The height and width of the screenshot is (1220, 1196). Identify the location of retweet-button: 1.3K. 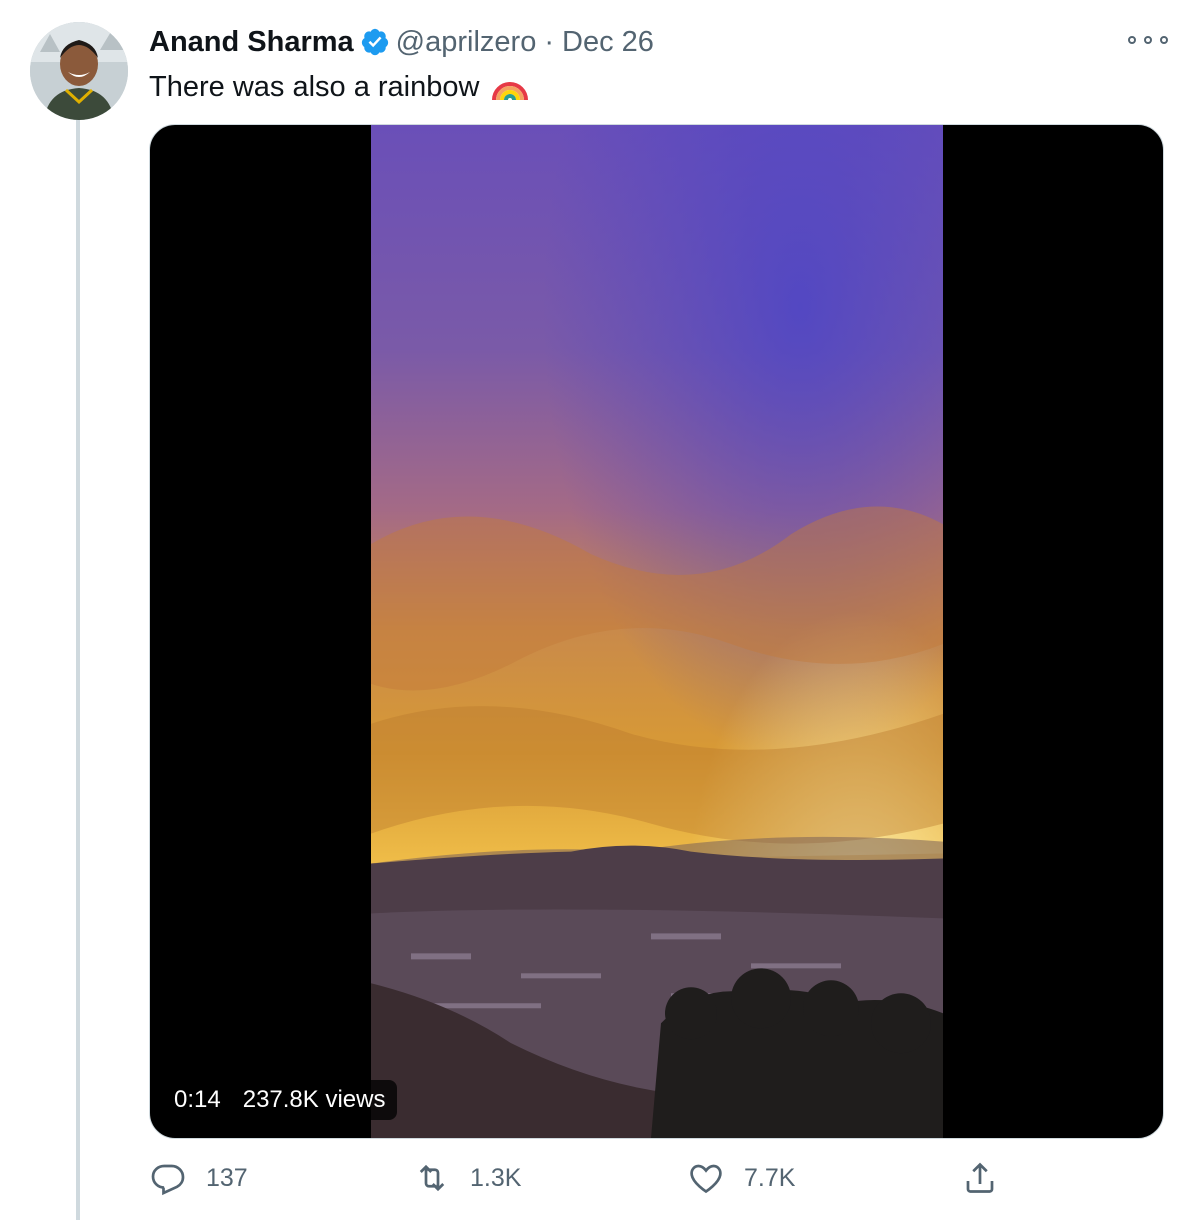
(467, 1178).